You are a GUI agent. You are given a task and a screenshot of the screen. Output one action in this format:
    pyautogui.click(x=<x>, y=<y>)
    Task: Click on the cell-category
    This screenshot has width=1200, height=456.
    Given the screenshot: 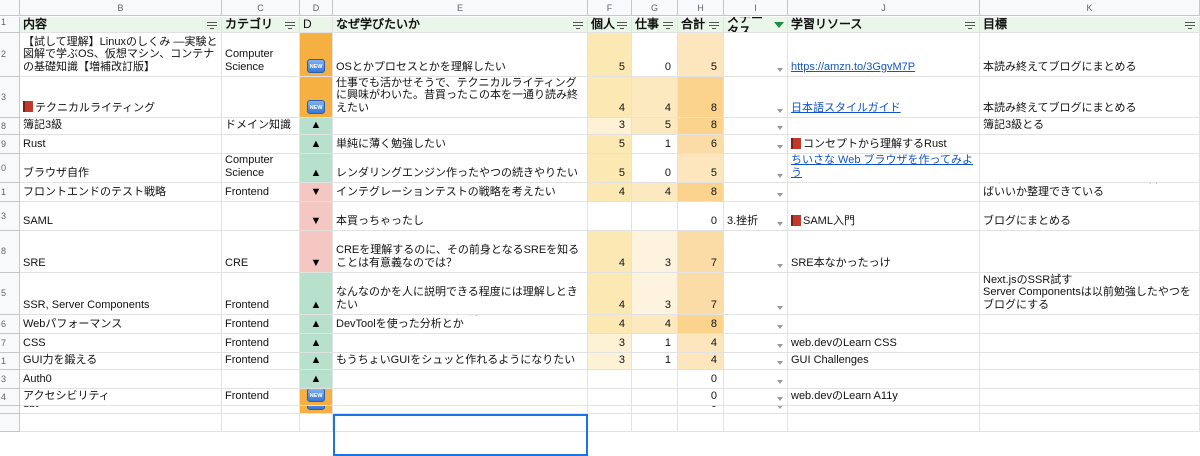 What is the action you would take?
    pyautogui.click(x=261, y=379)
    